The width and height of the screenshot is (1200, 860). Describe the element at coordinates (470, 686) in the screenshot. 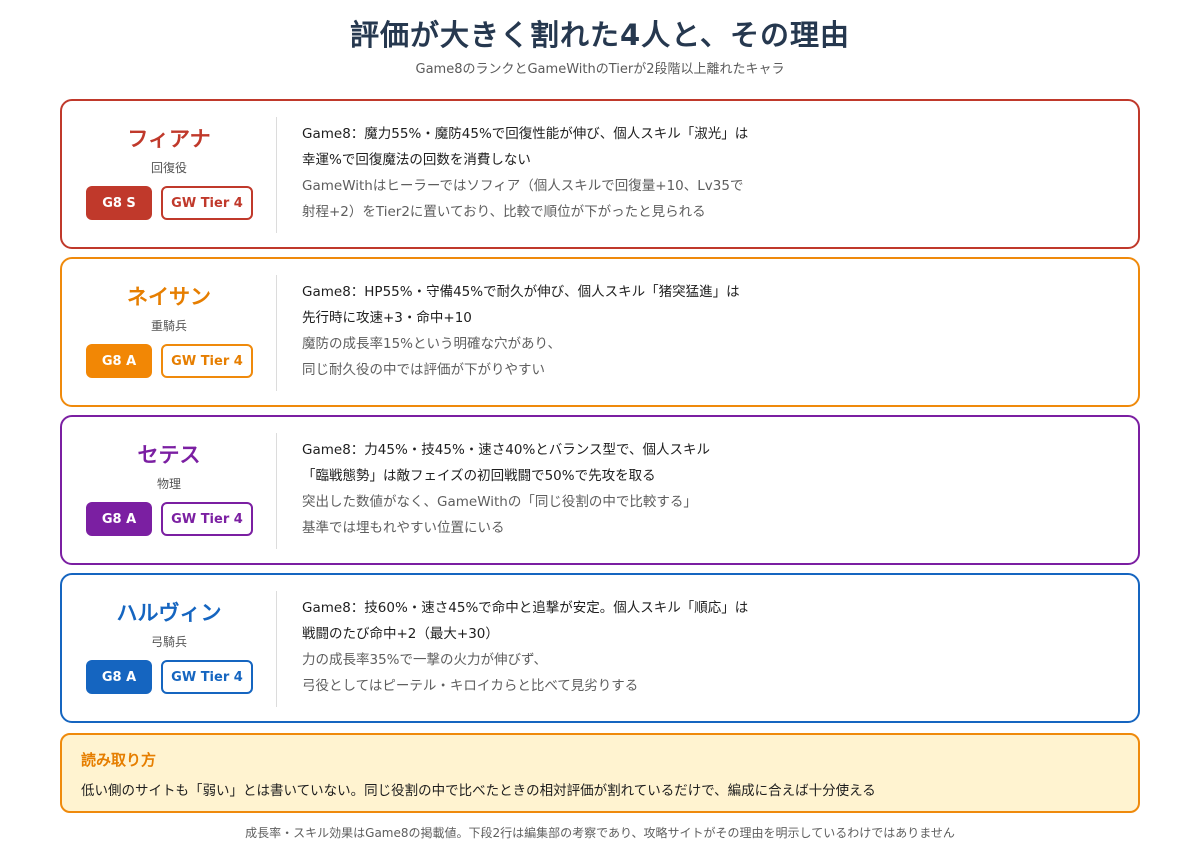

I see `description-line: 弓役としてはピーテル・キロイカらと比べて見劣りする` at that location.